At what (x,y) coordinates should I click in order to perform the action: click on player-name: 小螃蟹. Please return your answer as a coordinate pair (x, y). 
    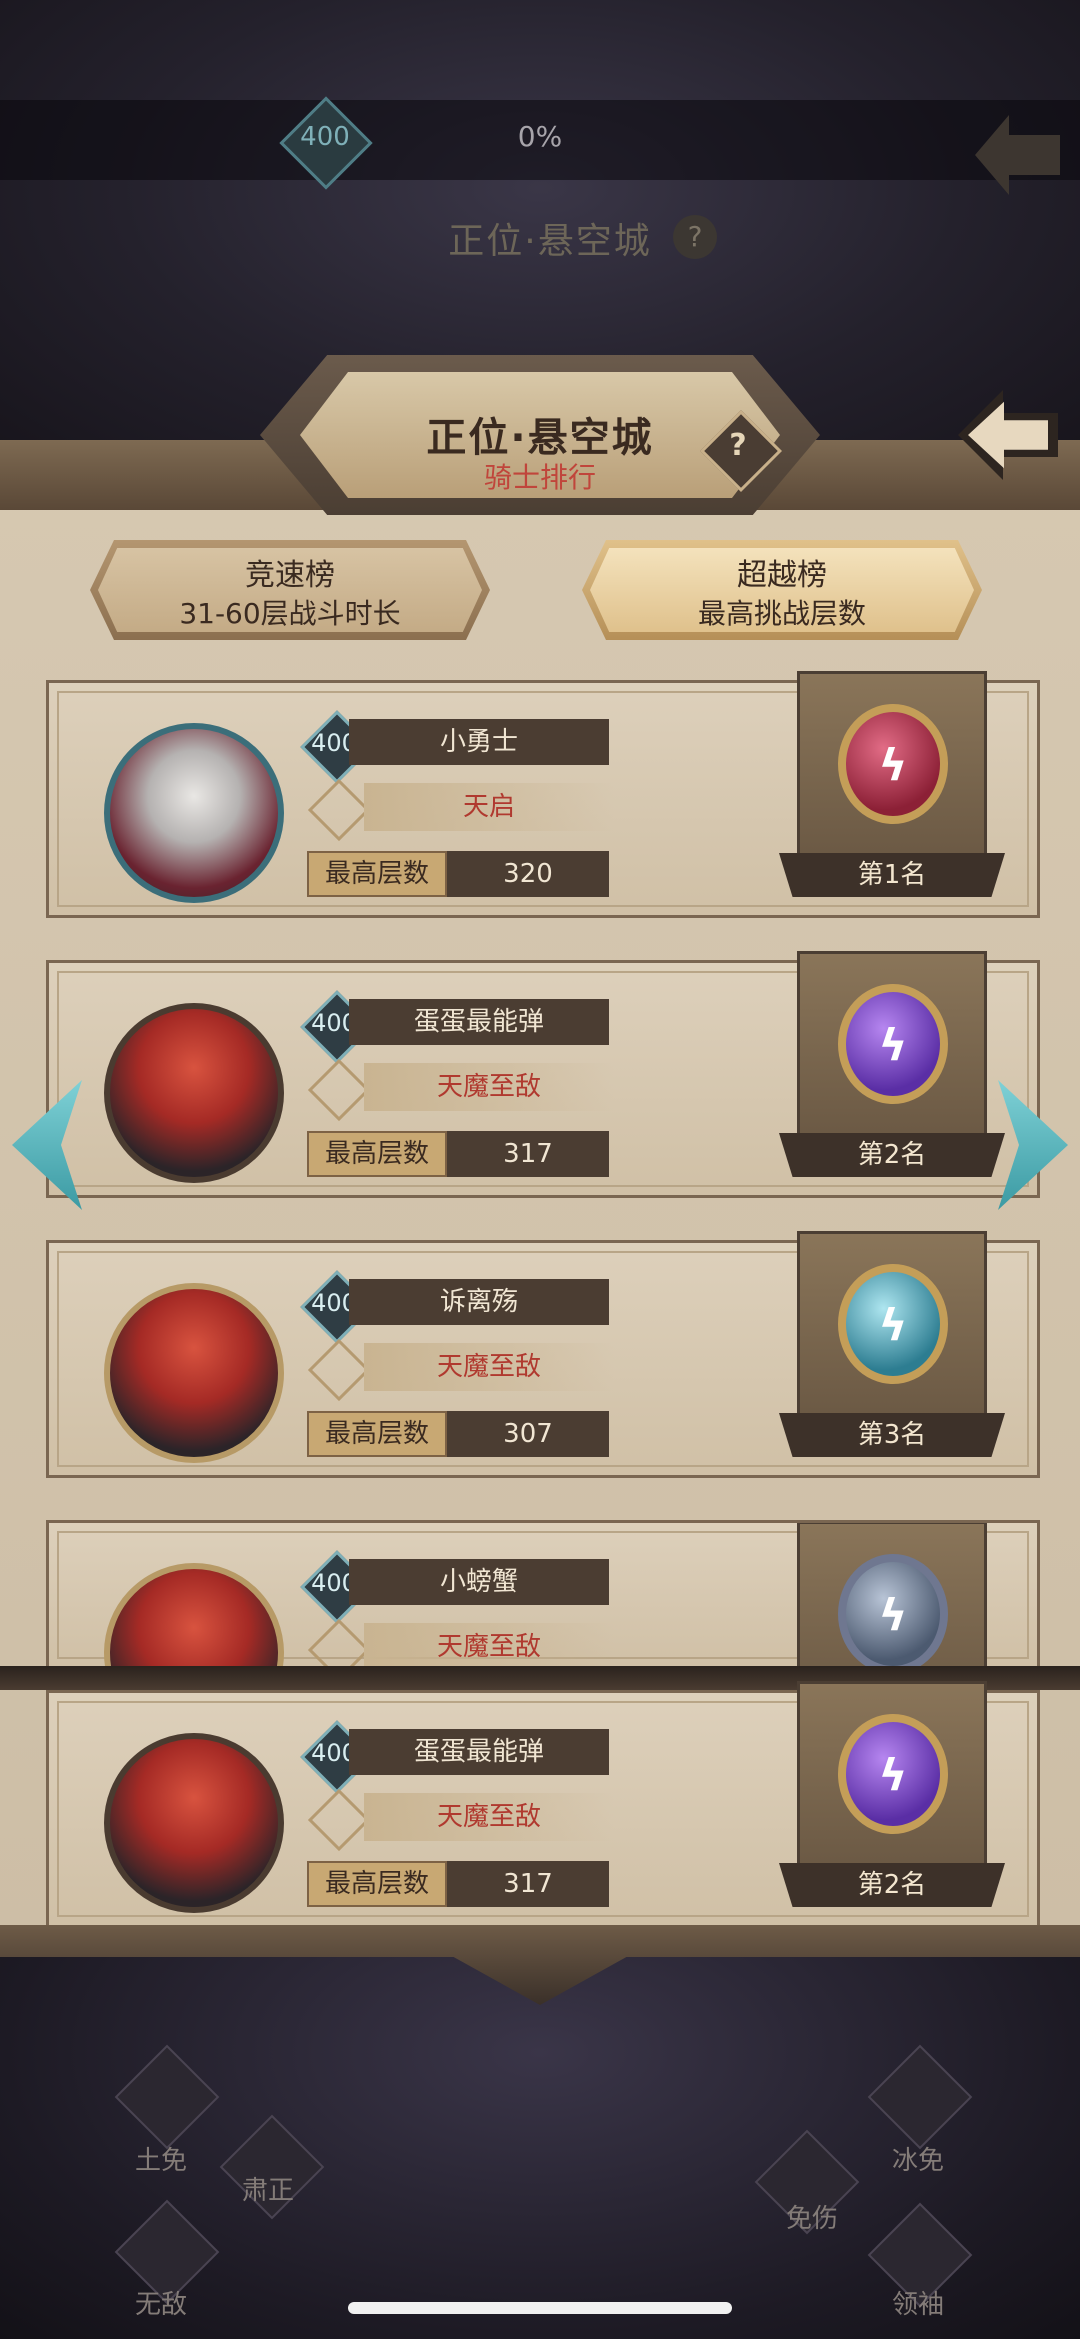
    Looking at the image, I should click on (479, 1582).